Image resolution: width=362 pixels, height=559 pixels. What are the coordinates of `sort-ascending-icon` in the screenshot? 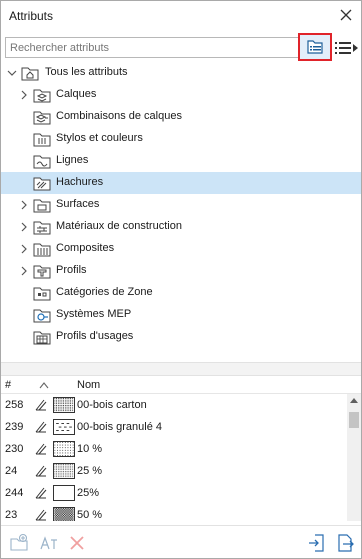 It's located at (44, 385).